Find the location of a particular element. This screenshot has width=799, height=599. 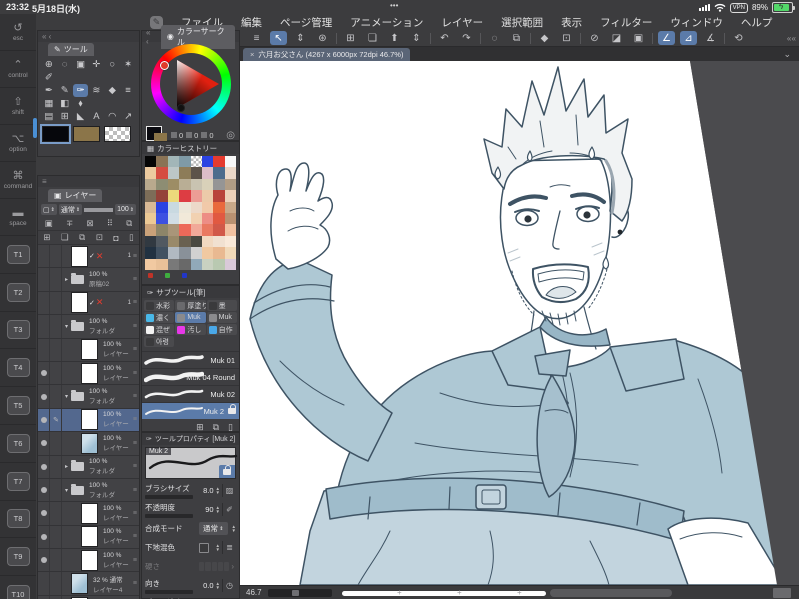

layer-action-icon: ◘ is located at coordinates (115, 238).